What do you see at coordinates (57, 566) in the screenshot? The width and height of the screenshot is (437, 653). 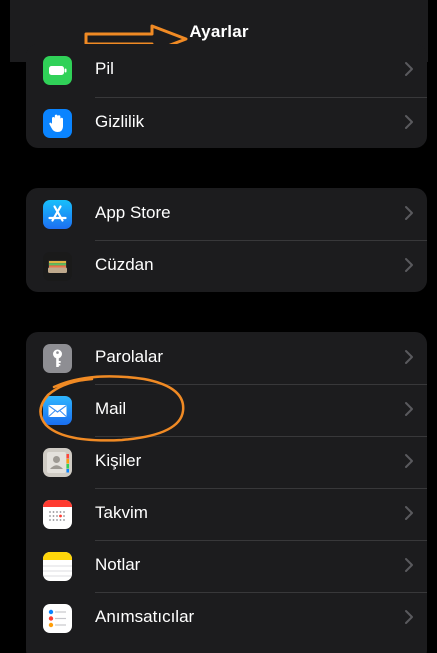 I see `notes-icon` at bounding box center [57, 566].